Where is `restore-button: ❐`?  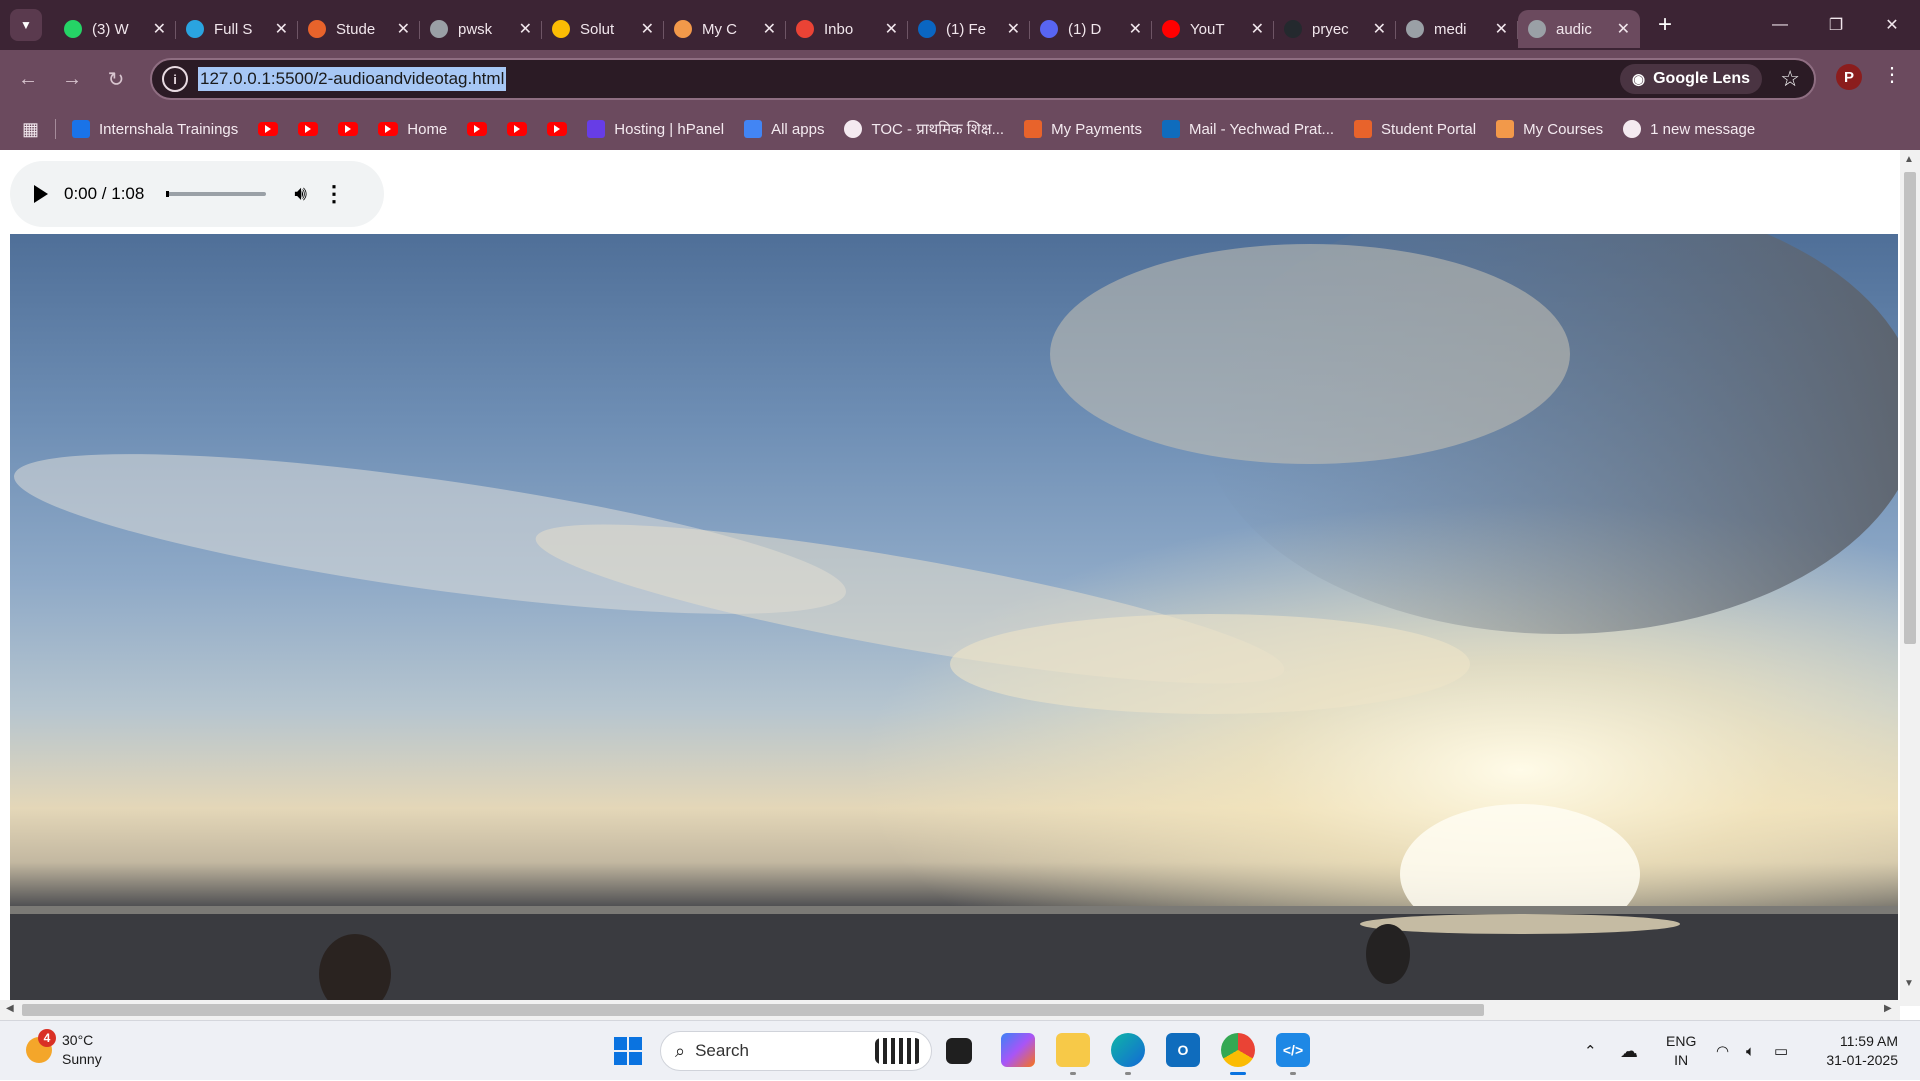 restore-button: ❐ is located at coordinates (1836, 25).